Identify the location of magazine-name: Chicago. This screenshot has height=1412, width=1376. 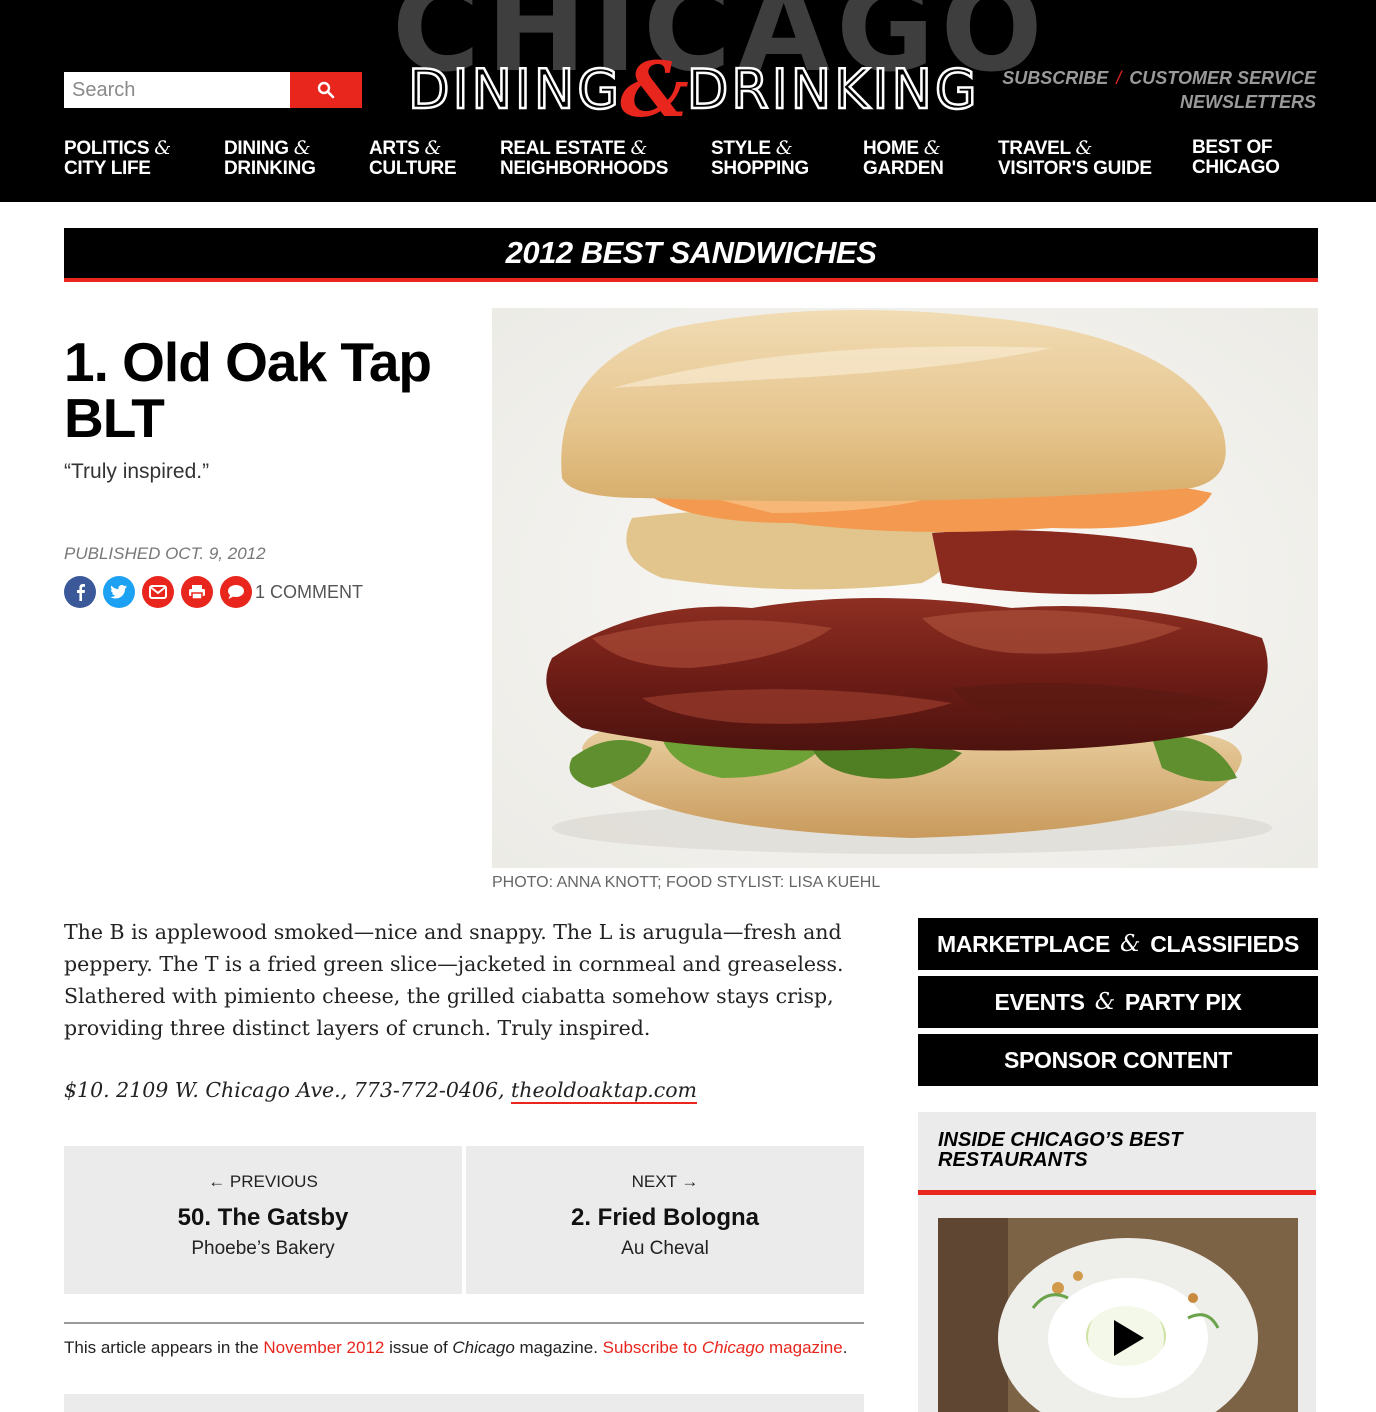
(483, 1347).